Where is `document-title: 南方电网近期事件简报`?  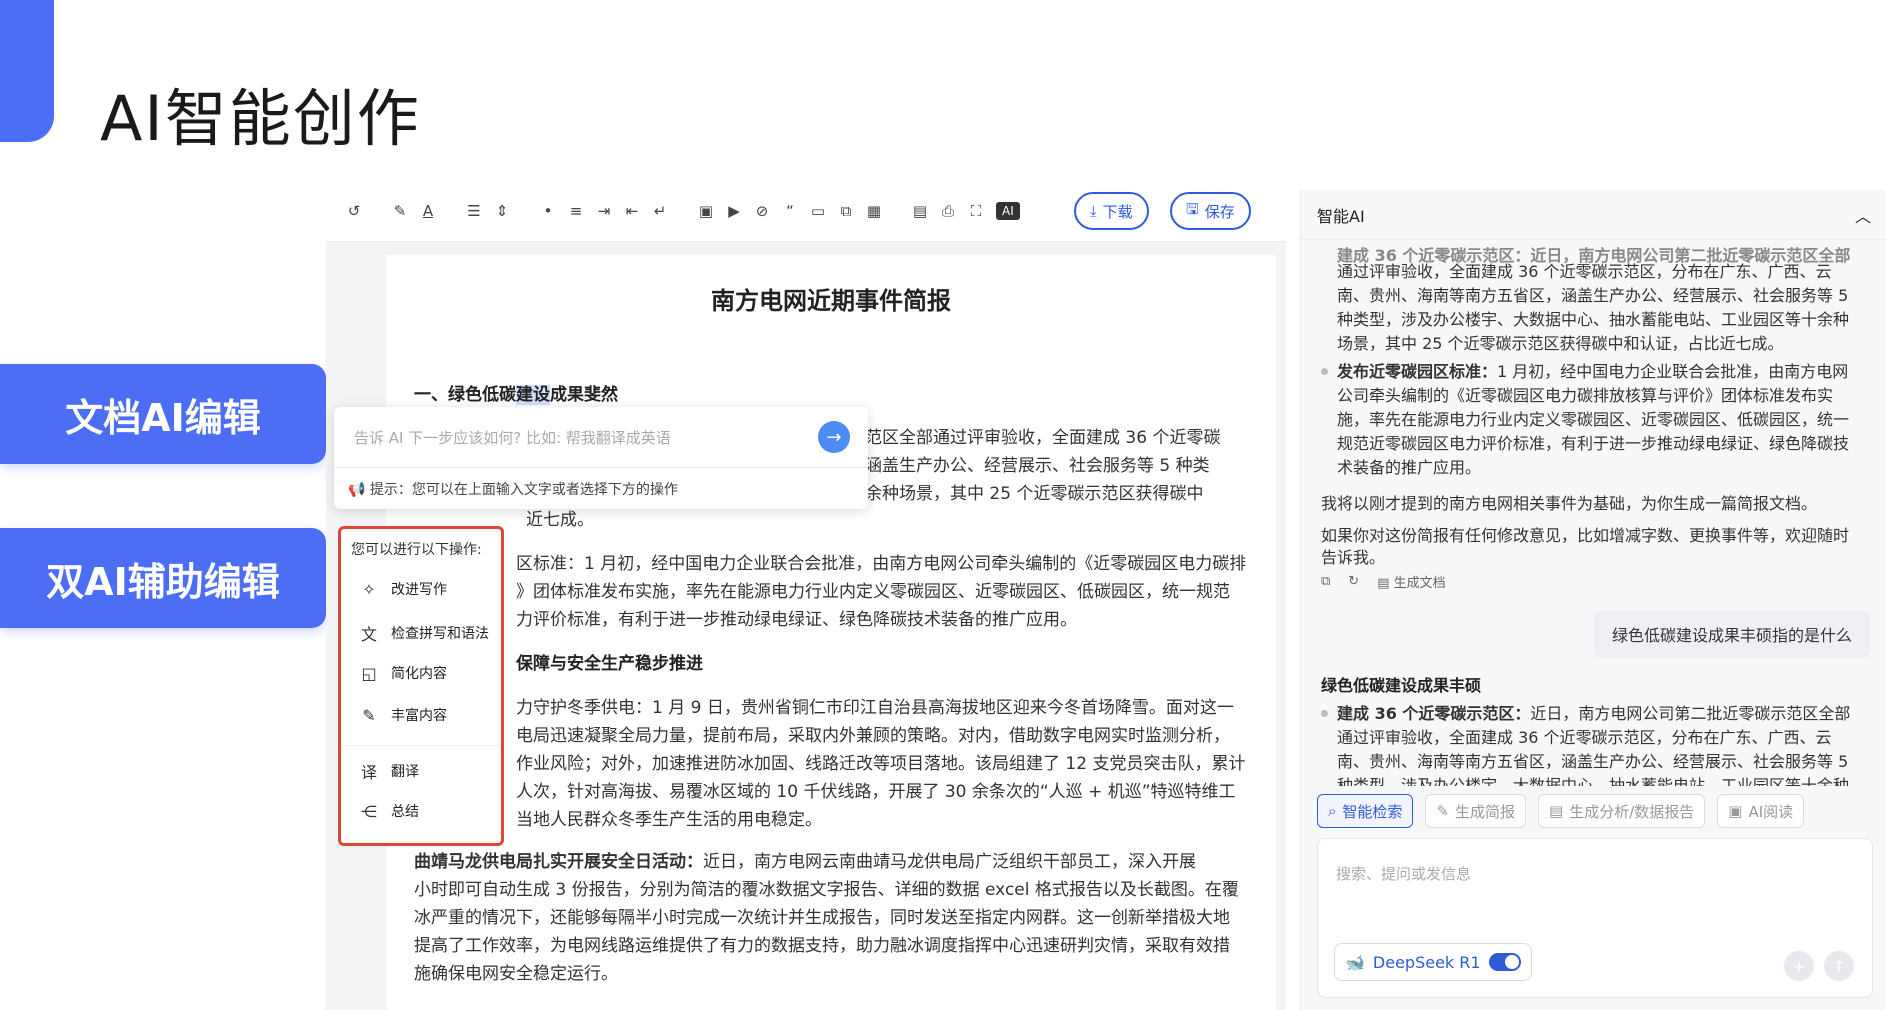 document-title: 南方电网近期事件简报 is located at coordinates (831, 301).